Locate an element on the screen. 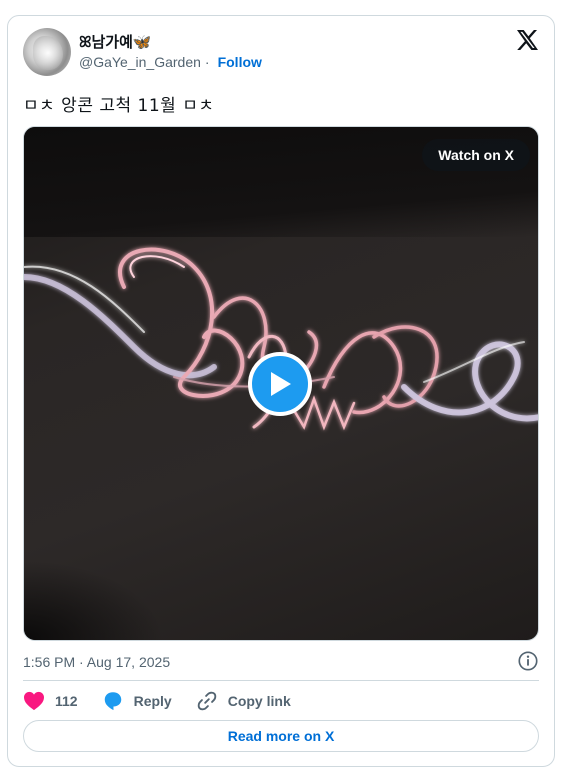 The height and width of the screenshot is (775, 571). author-handle-row: @GaYe_in_Garden · Follow is located at coordinates (170, 62).